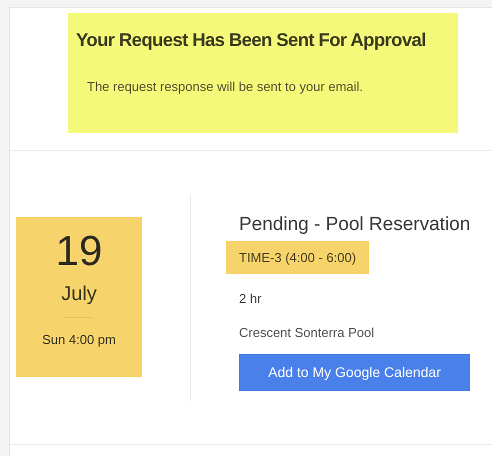 This screenshot has width=492, height=456. What do you see at coordinates (354, 372) in the screenshot?
I see `add-to-calendar-button: Add to My Google Calendar` at bounding box center [354, 372].